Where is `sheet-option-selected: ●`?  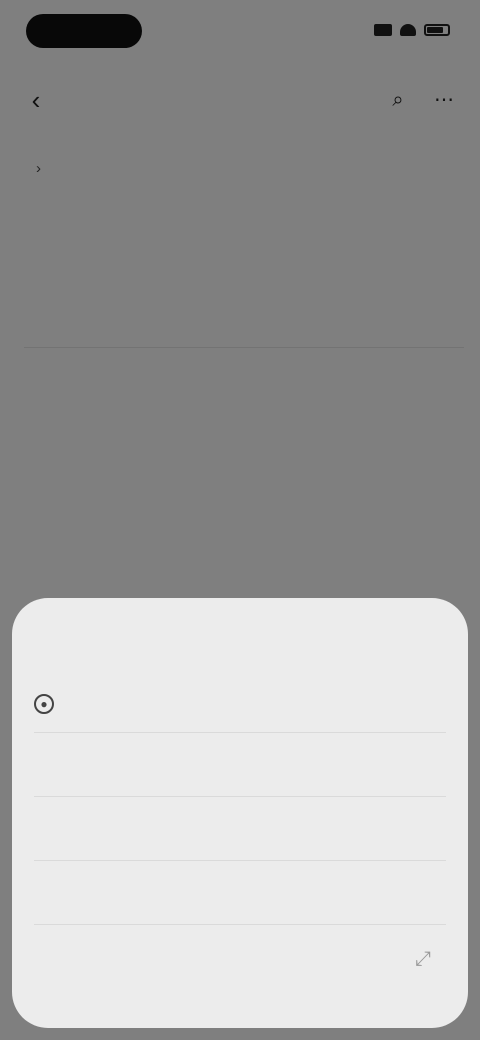 sheet-option-selected: ● is located at coordinates (240, 704).